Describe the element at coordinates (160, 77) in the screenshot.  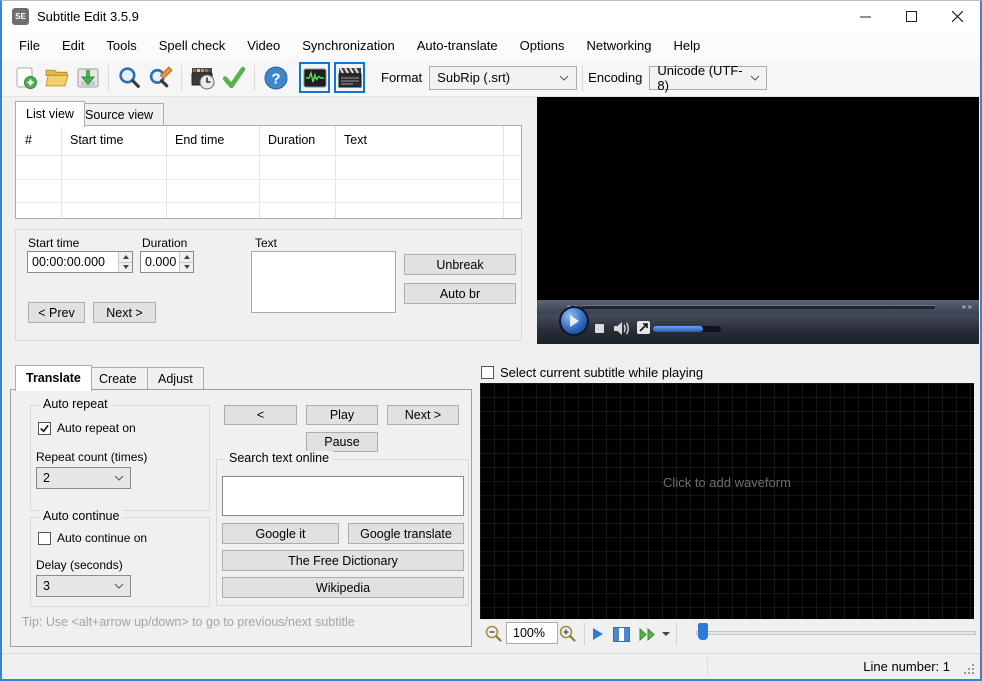
I see `replace-button` at that location.